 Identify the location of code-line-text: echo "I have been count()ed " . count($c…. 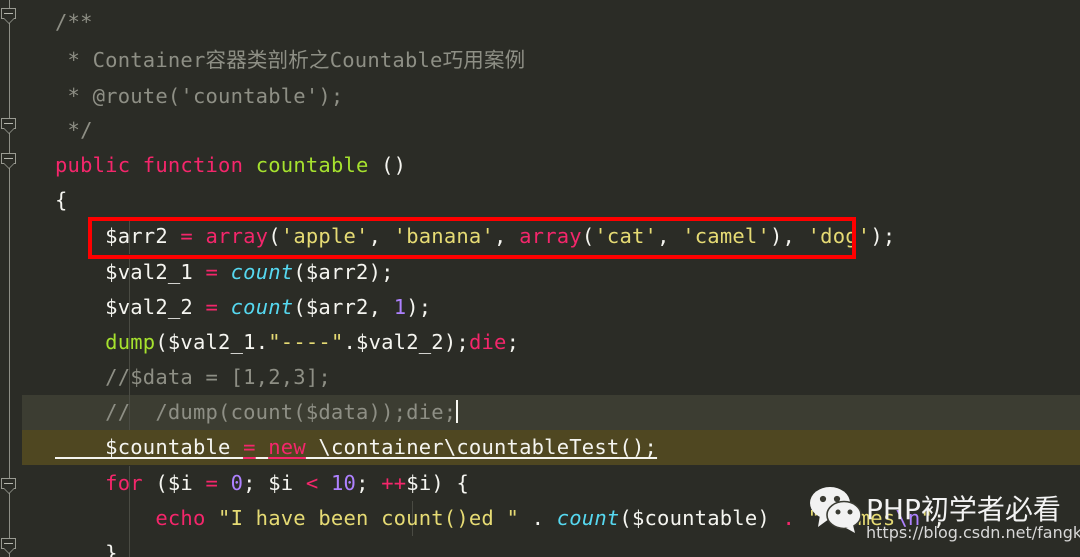
(484, 518).